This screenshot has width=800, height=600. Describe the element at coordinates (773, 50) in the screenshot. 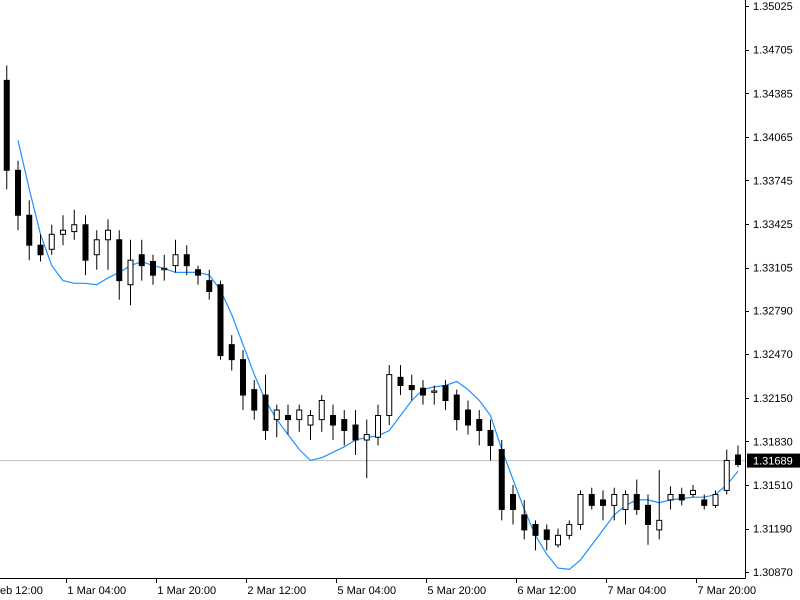

I see `price-label: 1.34705` at that location.